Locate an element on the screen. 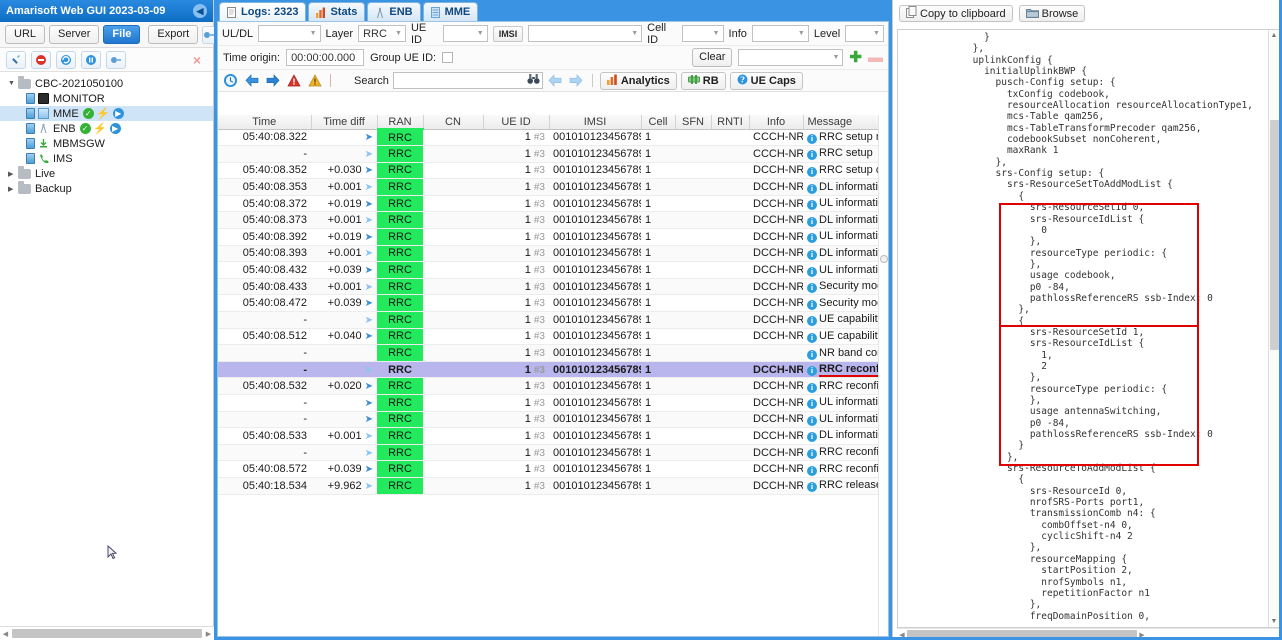 Image resolution: width=1282 pixels, height=640 pixels. error-icon is located at coordinates (293, 80).